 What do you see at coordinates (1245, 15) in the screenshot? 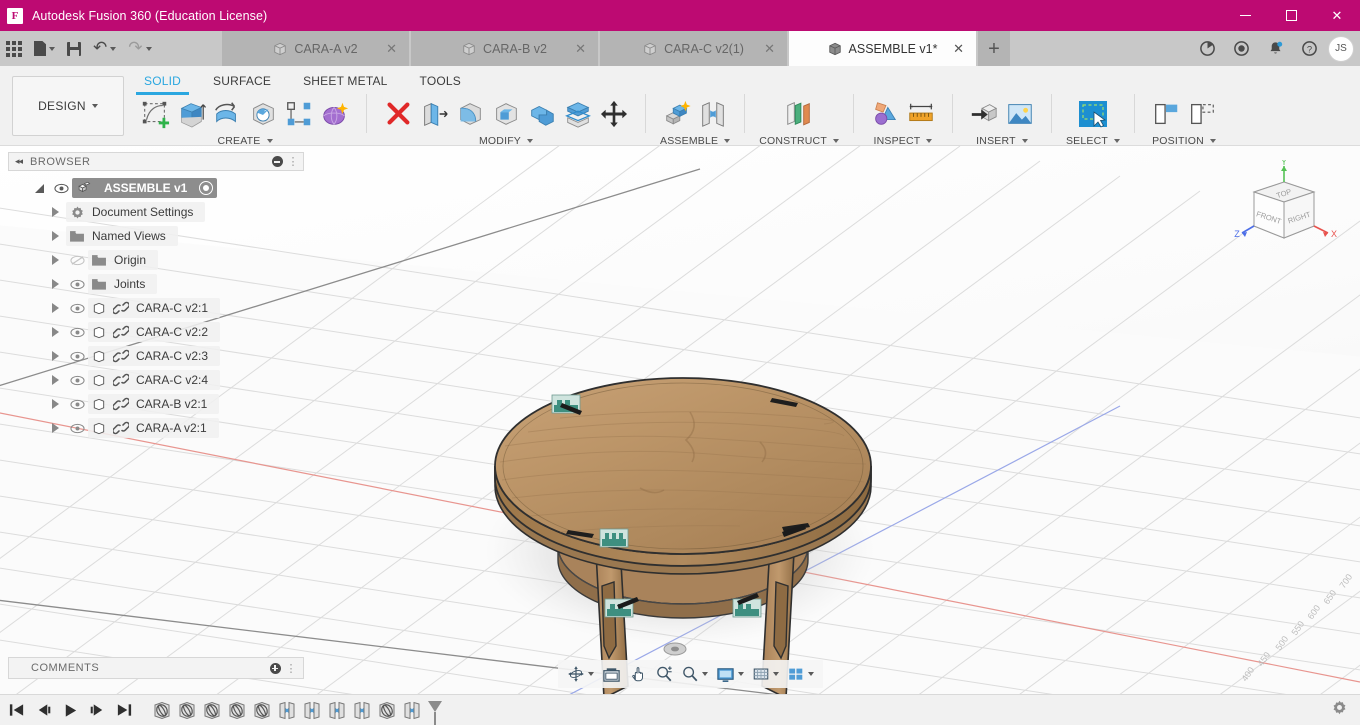
I see `minimize-button` at bounding box center [1245, 15].